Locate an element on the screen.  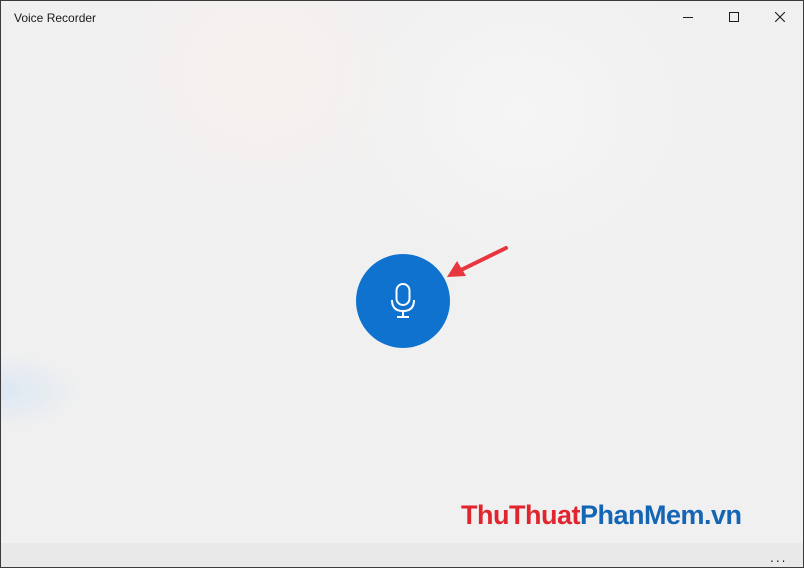
record-button is located at coordinates (403, 301).